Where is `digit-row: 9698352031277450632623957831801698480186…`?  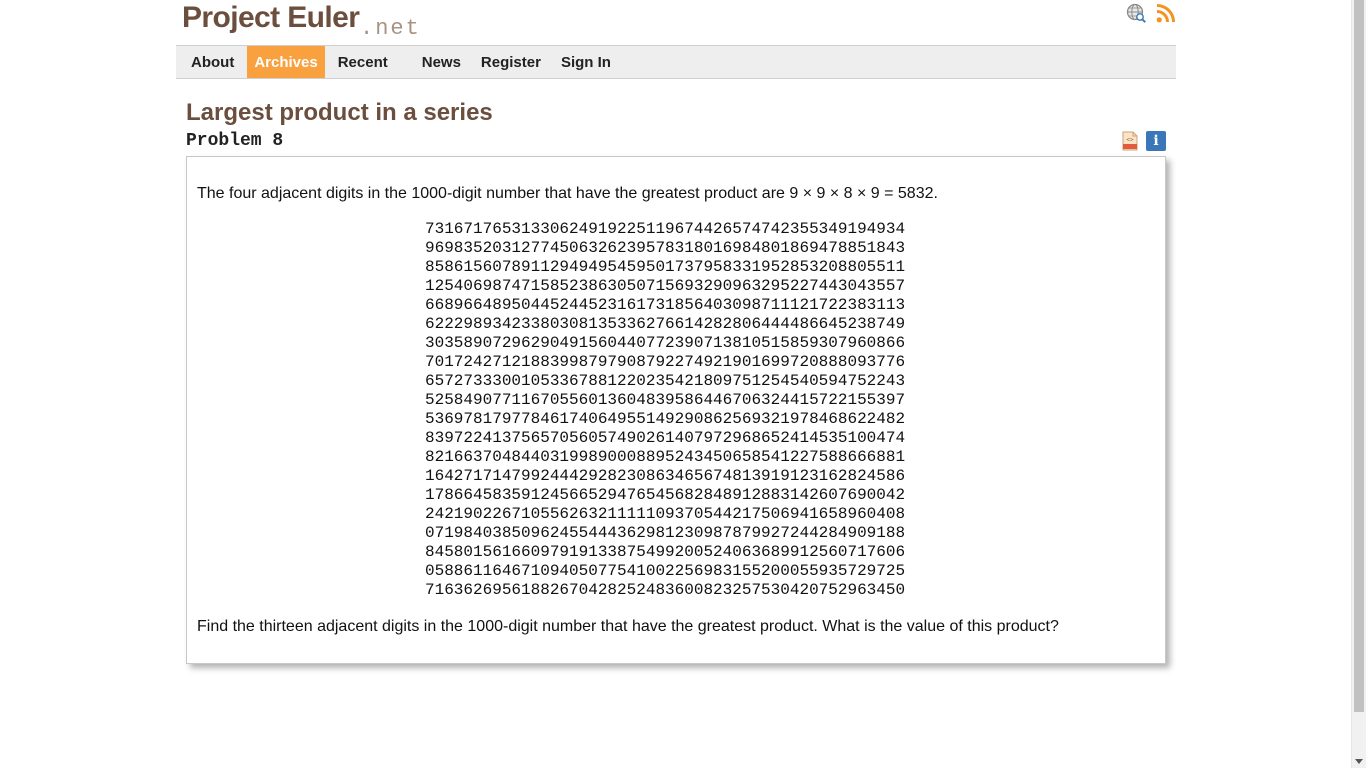 digit-row: 9698352031277450632623957831801698480186… is located at coordinates (665, 248).